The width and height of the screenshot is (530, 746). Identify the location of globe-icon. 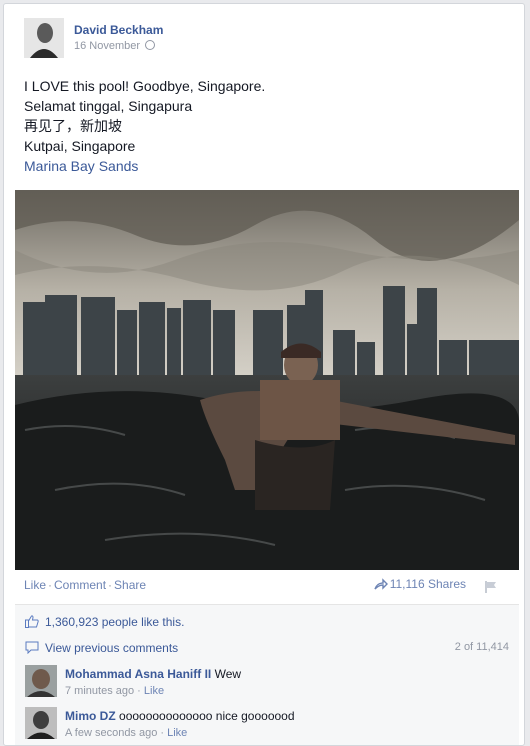
(150, 45).